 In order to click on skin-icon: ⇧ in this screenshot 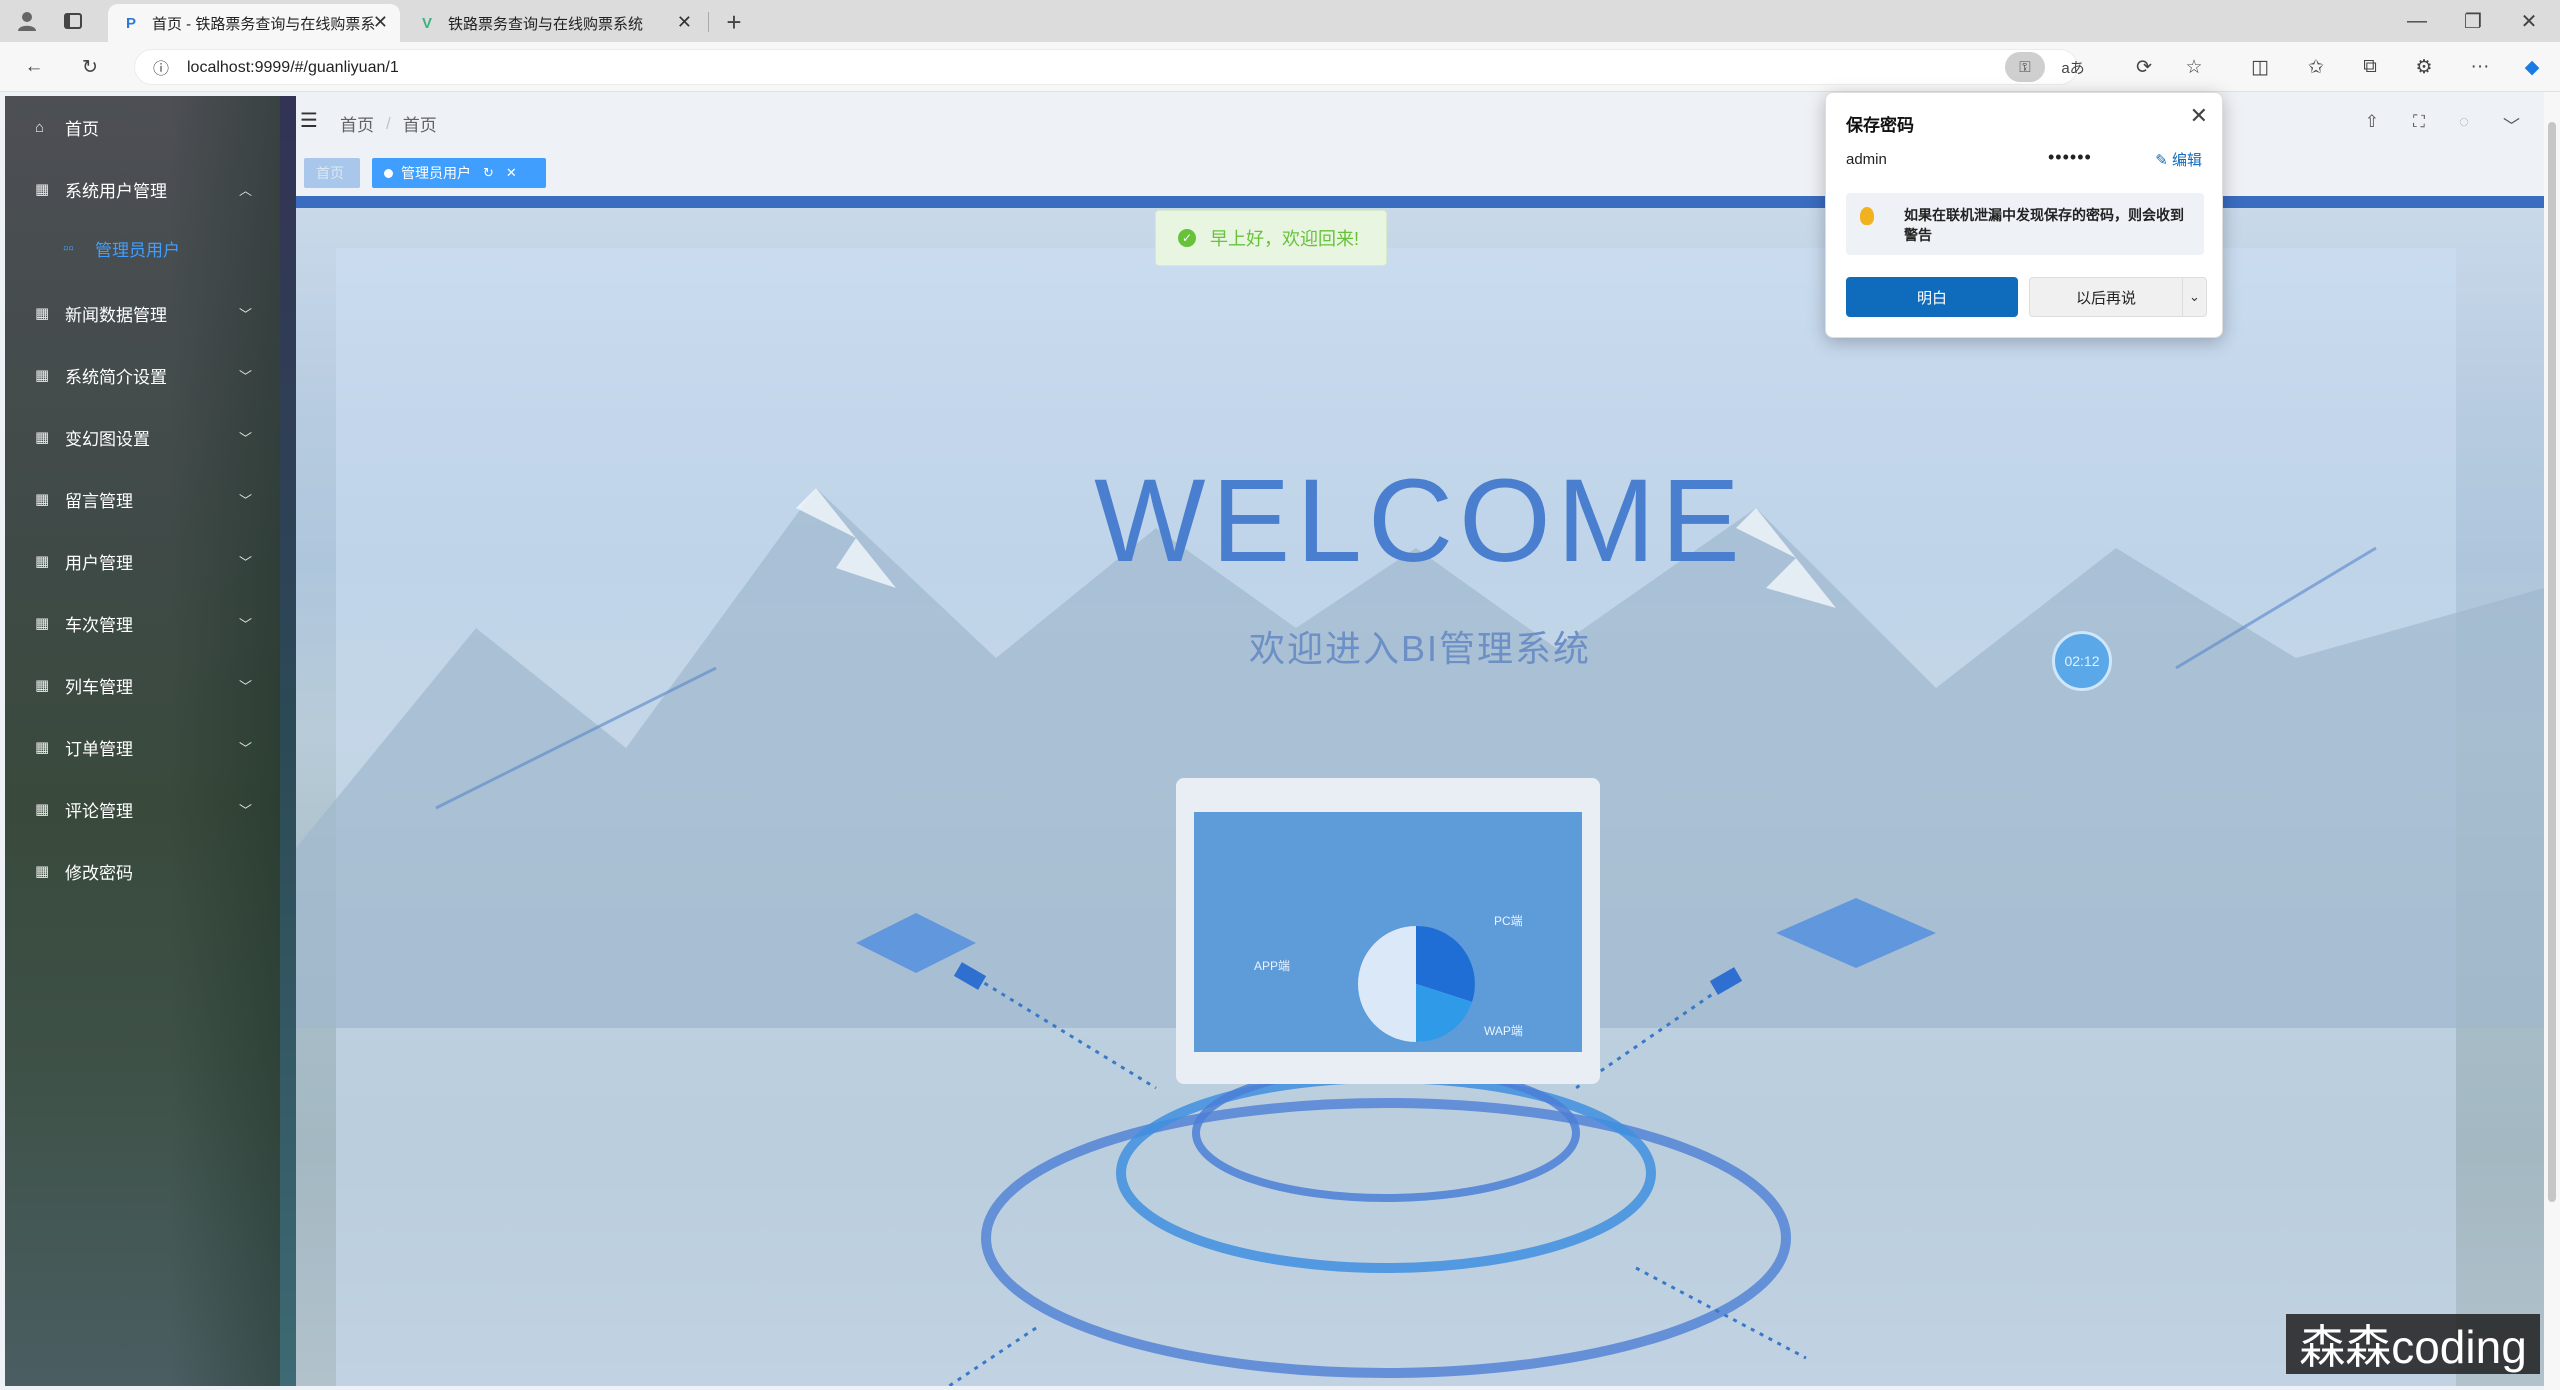, I will do `click(2372, 124)`.